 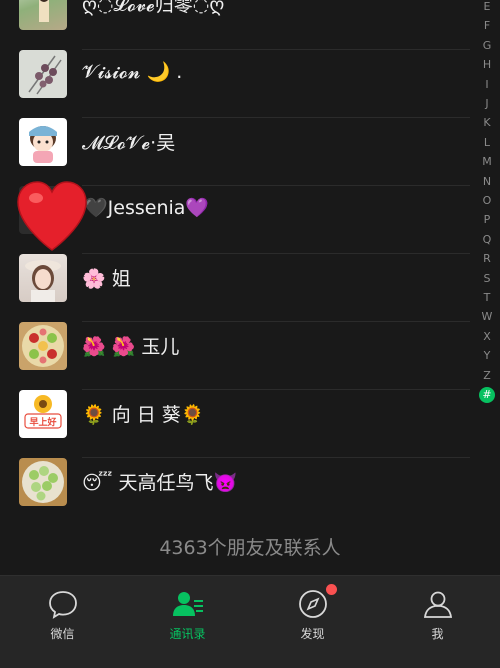 I want to click on tab-label: 我, so click(x=437, y=634).